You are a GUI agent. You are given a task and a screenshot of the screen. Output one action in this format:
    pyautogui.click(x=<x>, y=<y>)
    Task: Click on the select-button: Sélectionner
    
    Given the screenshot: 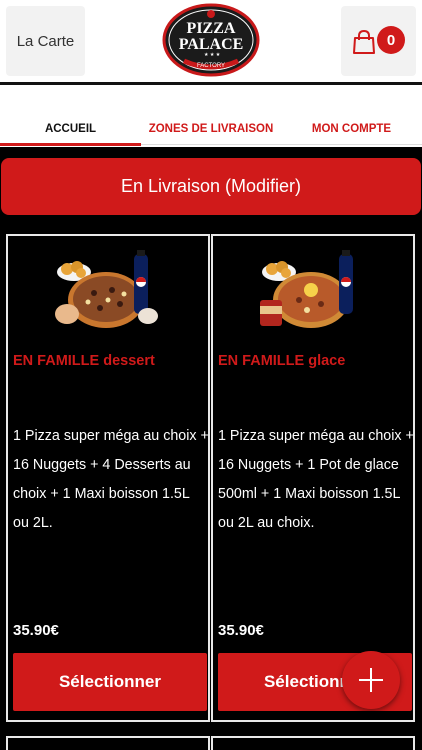 What is the action you would take?
    pyautogui.click(x=110, y=682)
    